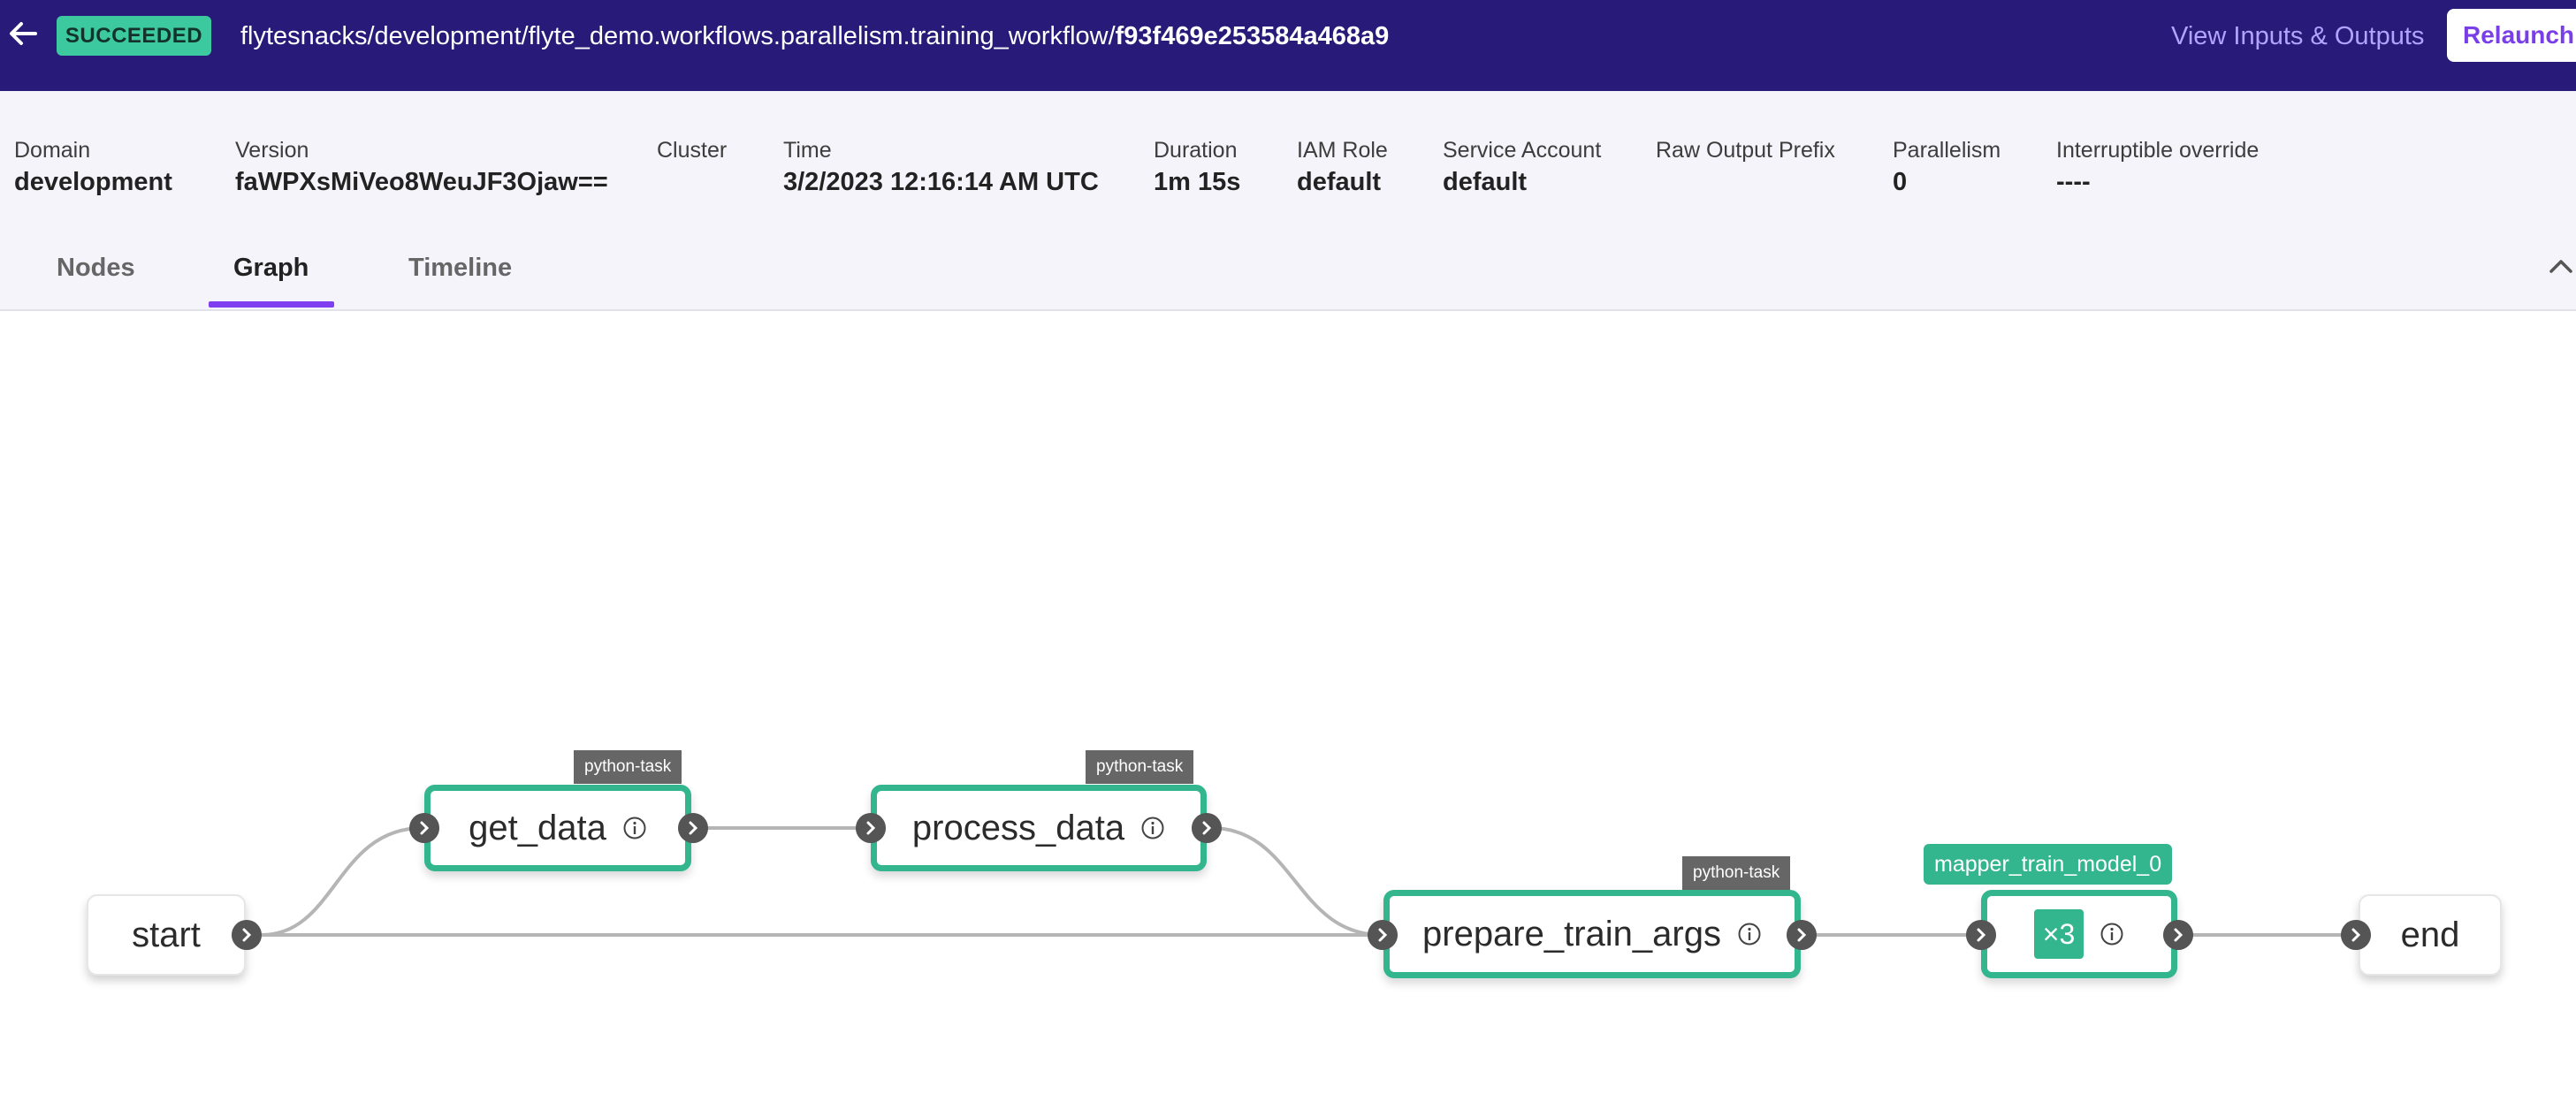  I want to click on meta-label: IAM Role, so click(1342, 150).